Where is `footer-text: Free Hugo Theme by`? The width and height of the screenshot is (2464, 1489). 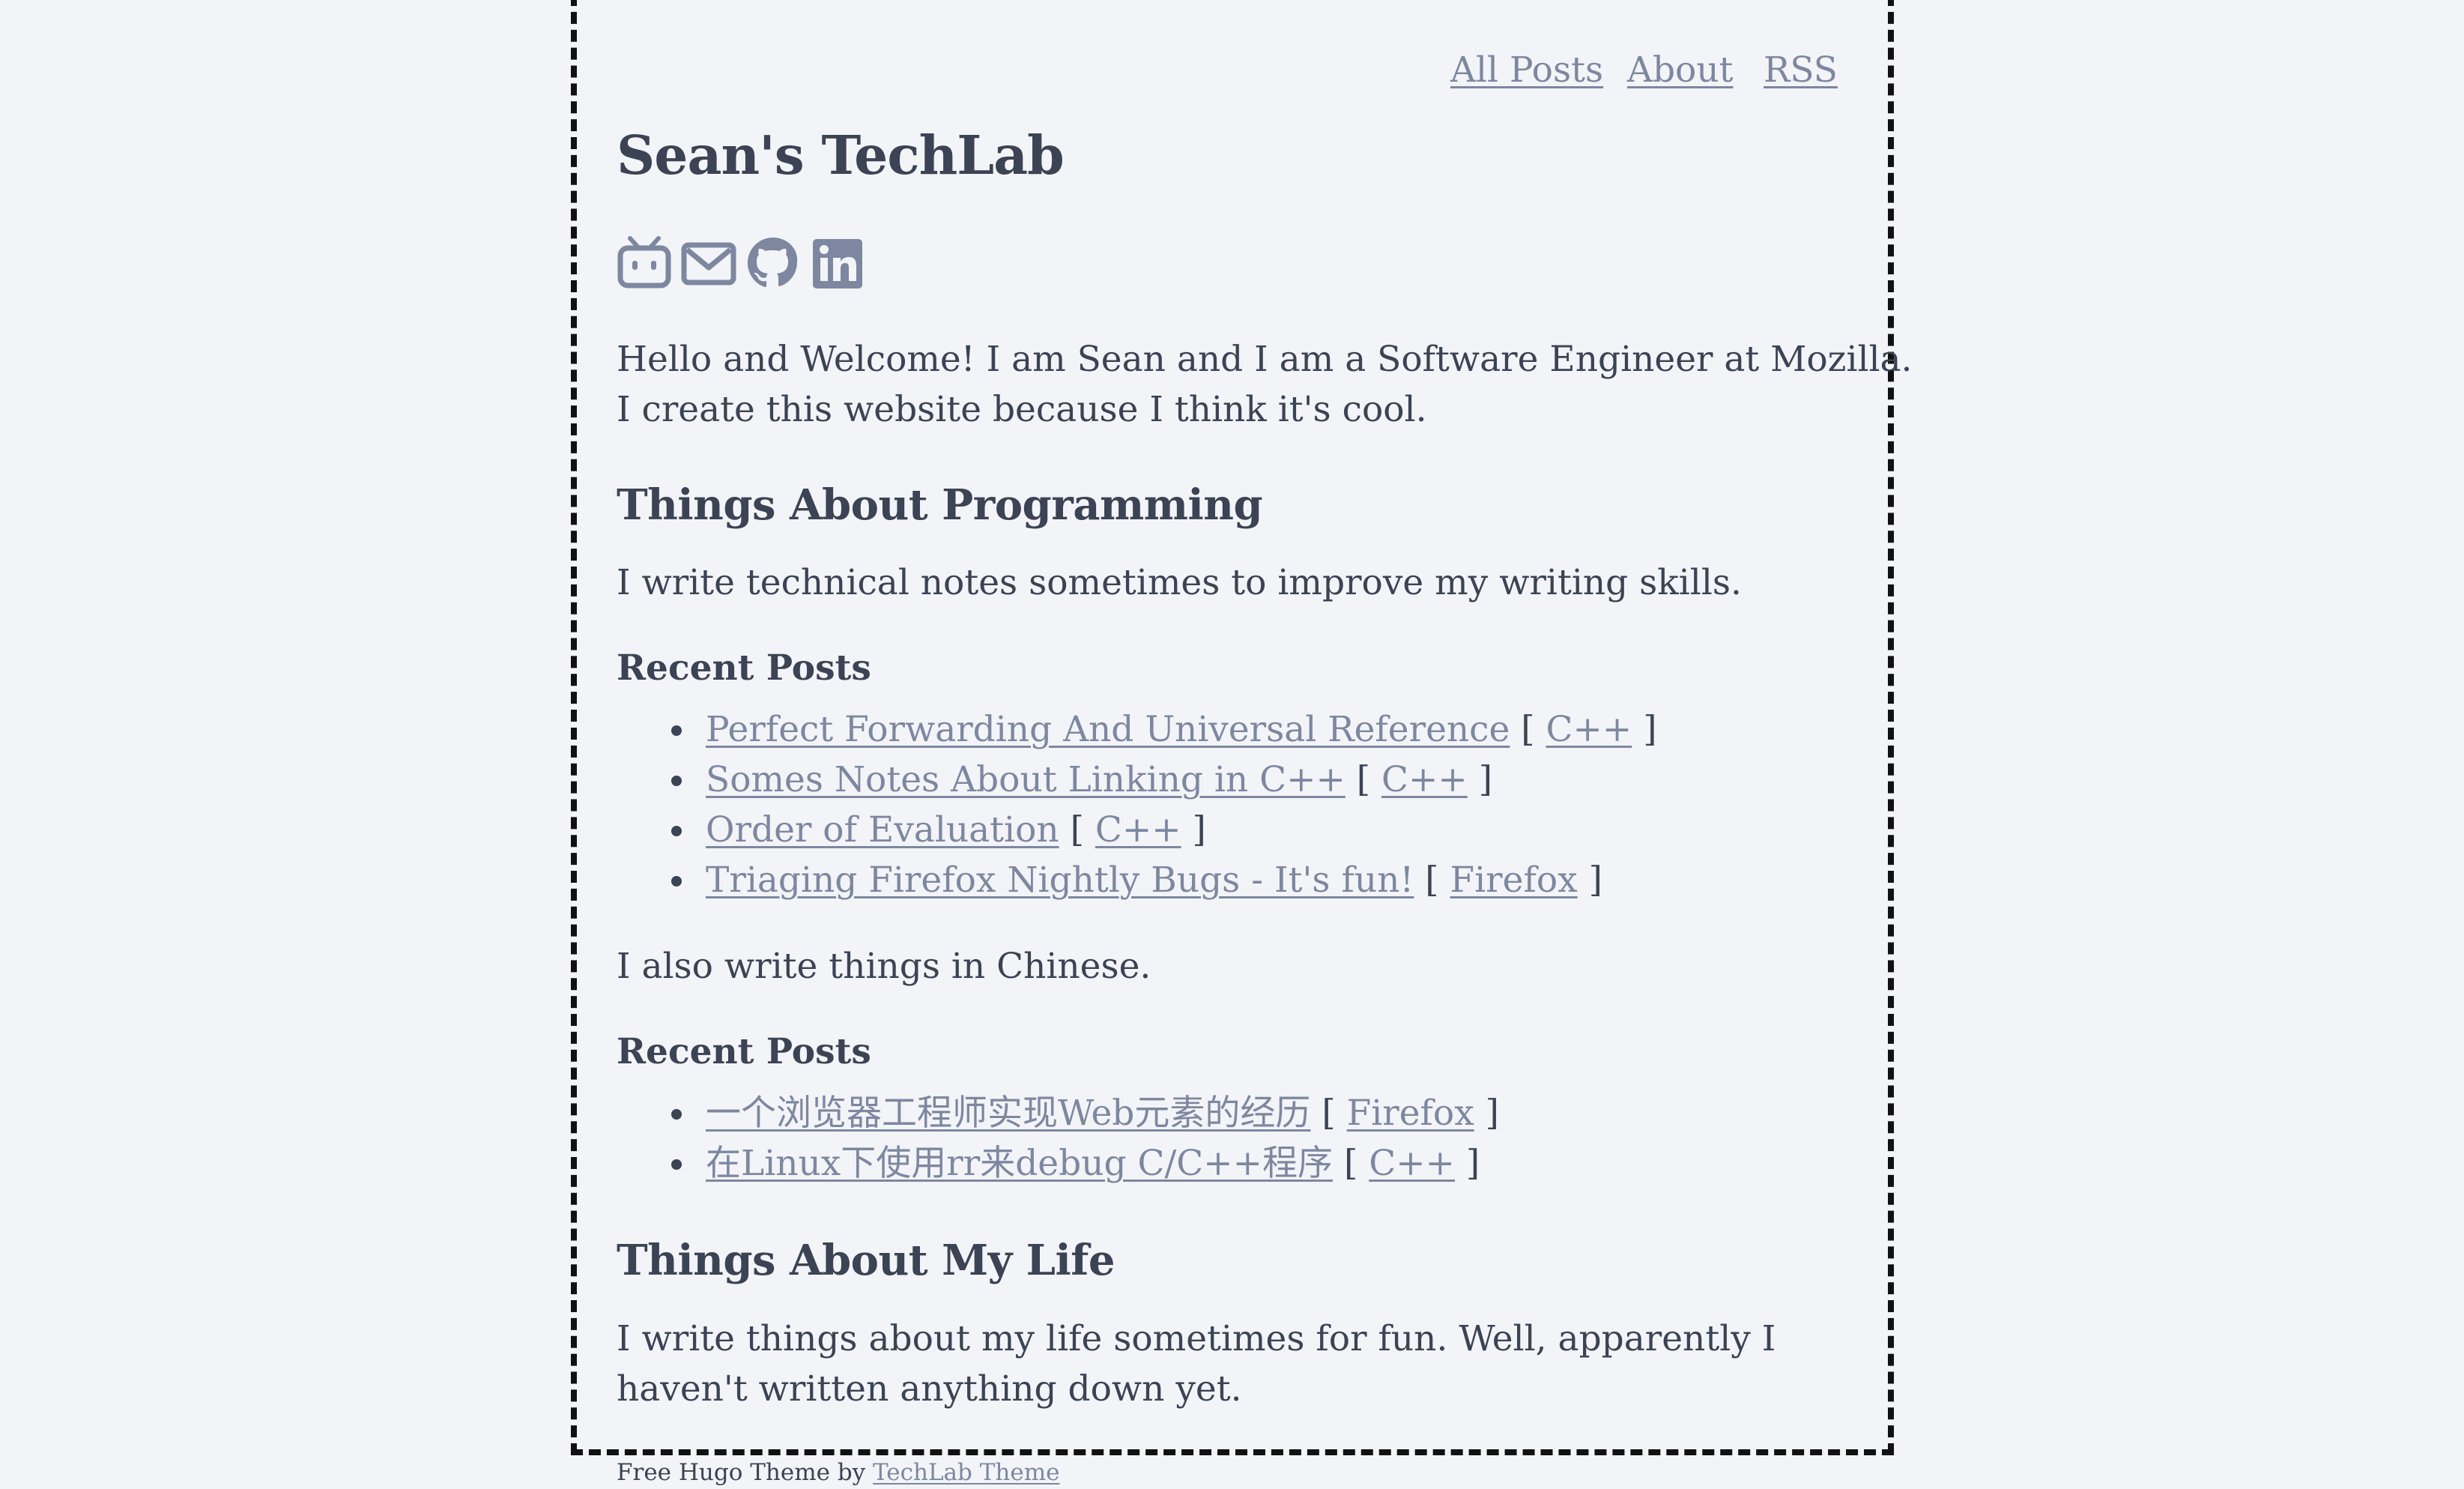
footer-text: Free Hugo Theme by is located at coordinates (745, 1472).